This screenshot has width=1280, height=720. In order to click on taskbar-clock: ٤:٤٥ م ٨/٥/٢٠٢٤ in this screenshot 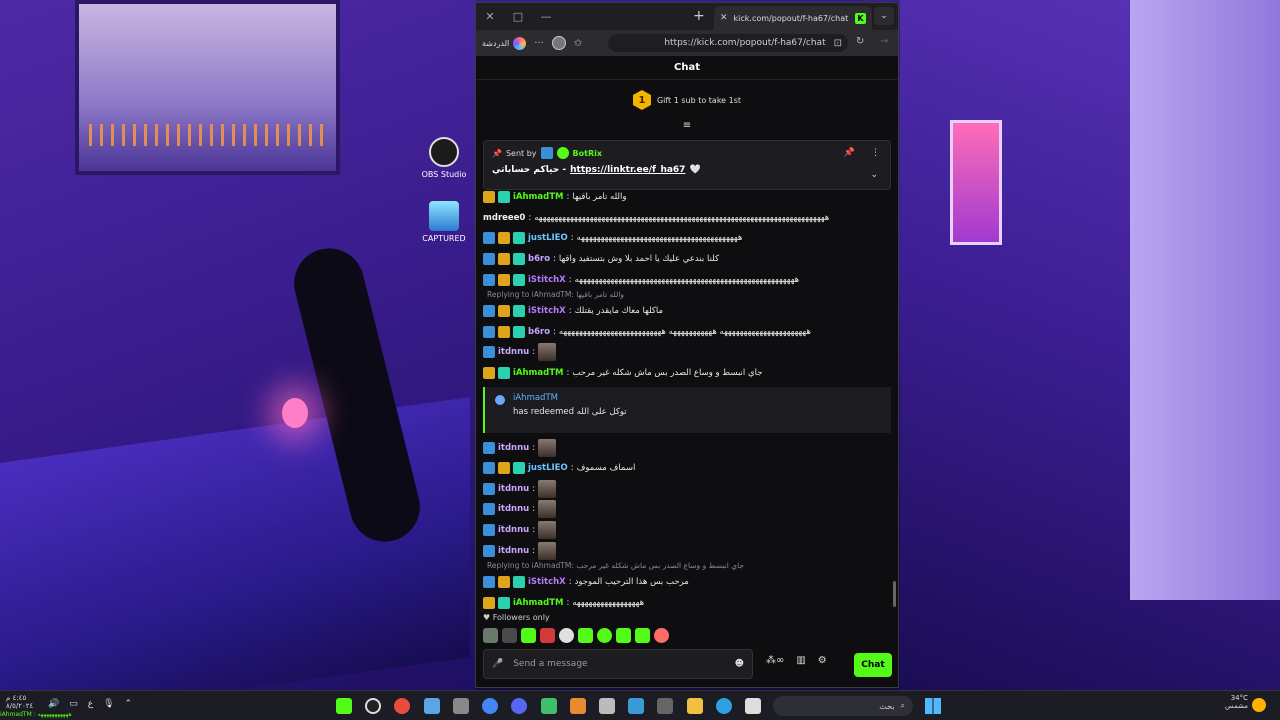, I will do `click(19, 702)`.